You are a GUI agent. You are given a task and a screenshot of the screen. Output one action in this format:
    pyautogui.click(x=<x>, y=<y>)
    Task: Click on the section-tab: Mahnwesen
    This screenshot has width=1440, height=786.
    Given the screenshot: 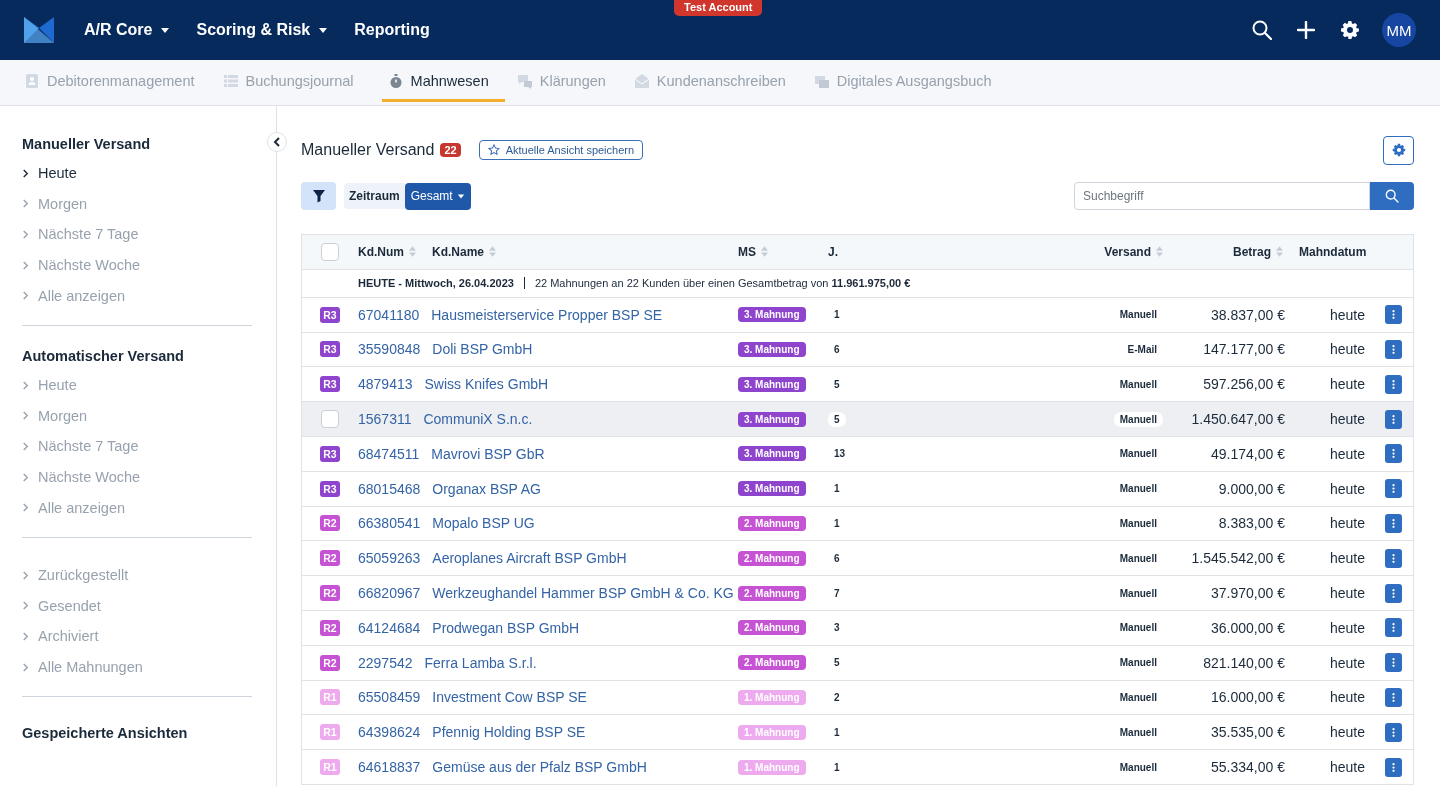 What is the action you would take?
    pyautogui.click(x=443, y=81)
    